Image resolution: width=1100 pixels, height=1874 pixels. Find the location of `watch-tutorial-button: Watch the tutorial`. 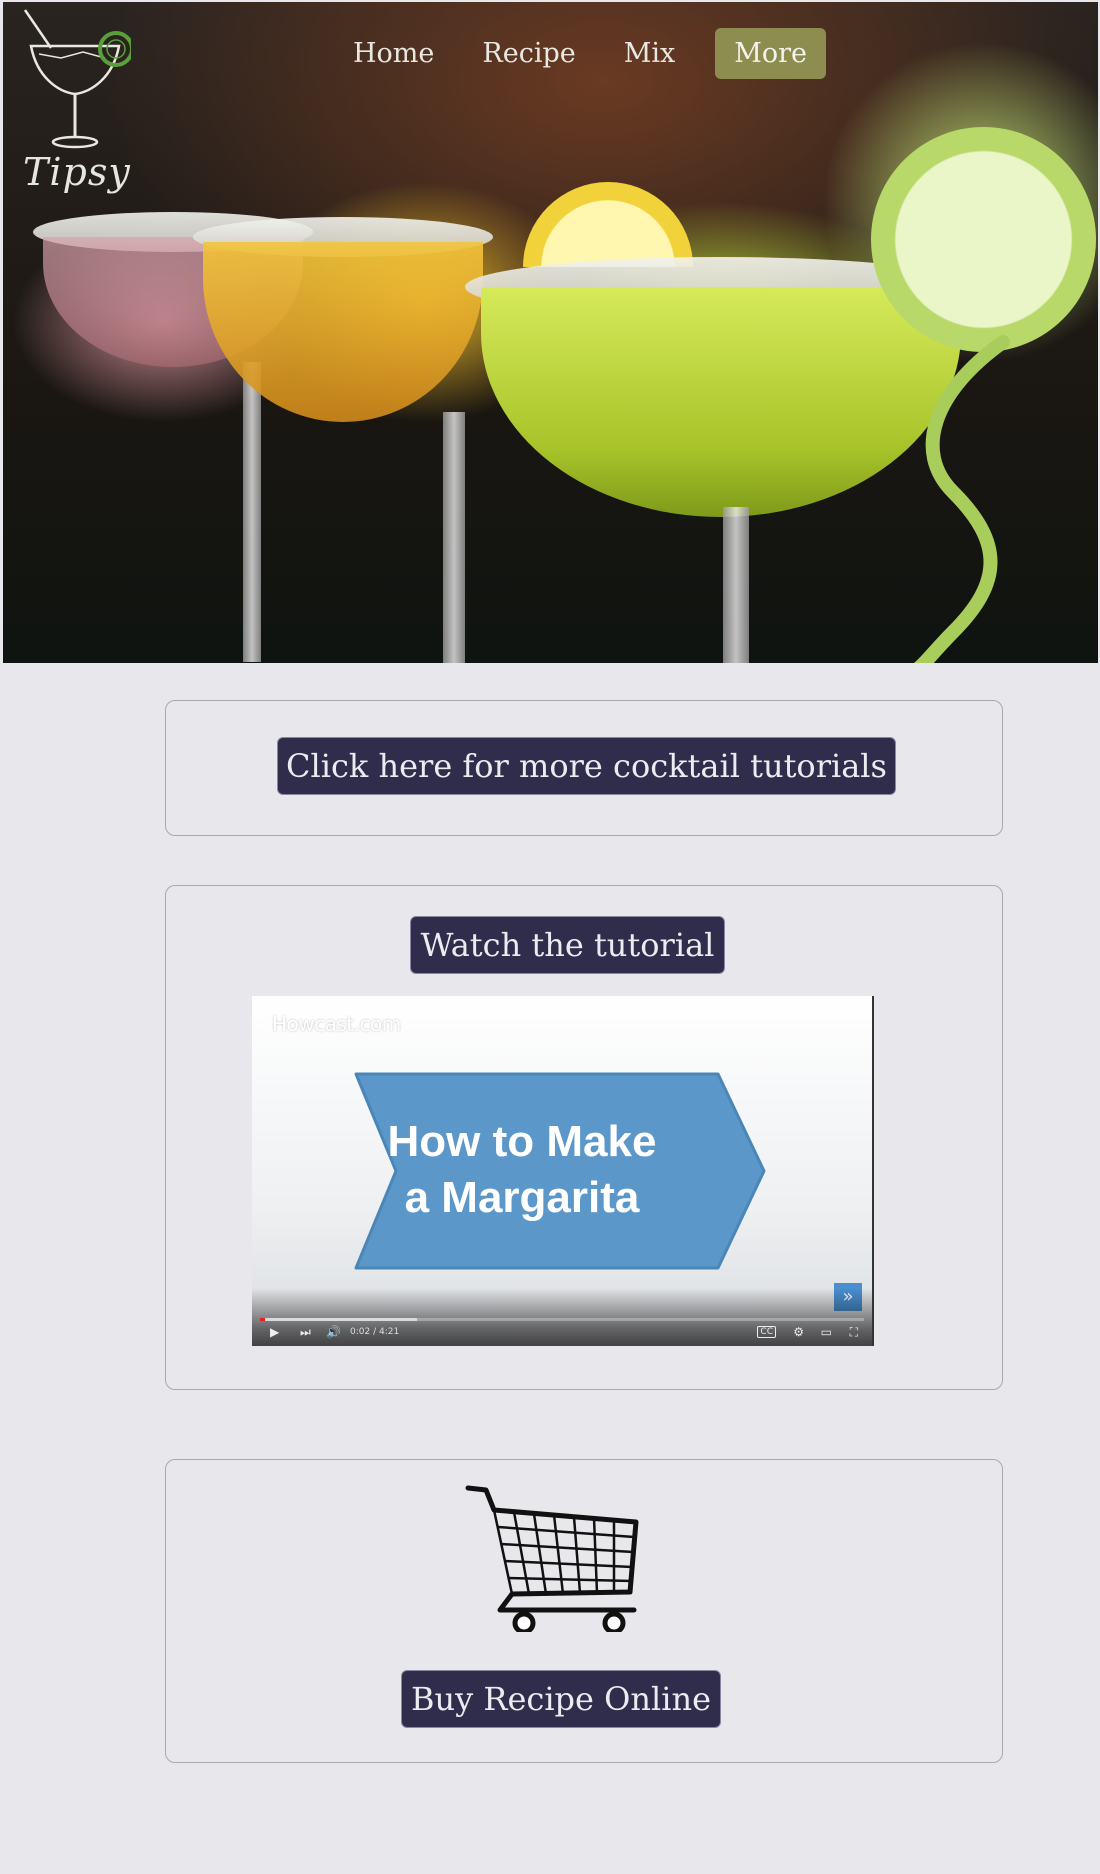

watch-tutorial-button: Watch the tutorial is located at coordinates (567, 945).